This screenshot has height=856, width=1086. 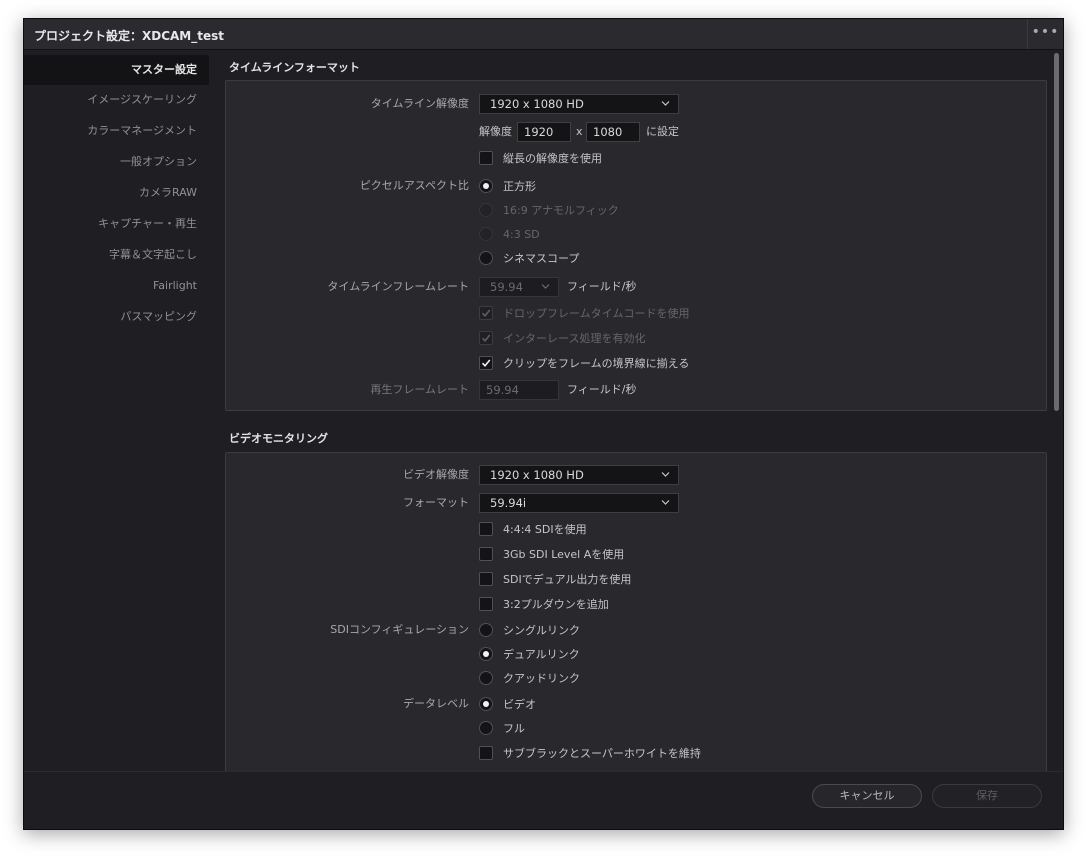 I want to click on sdi-quad-link-radio: クアッドリンク, so click(x=529, y=678).